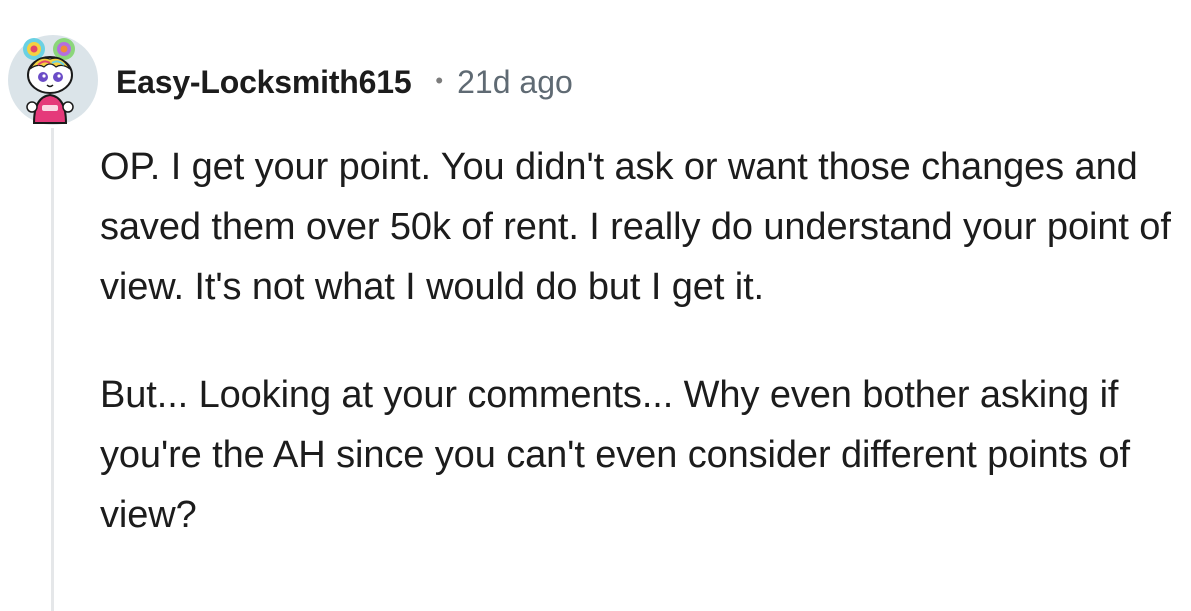 The height and width of the screenshot is (611, 1191). I want to click on user-avatar, so click(53, 80).